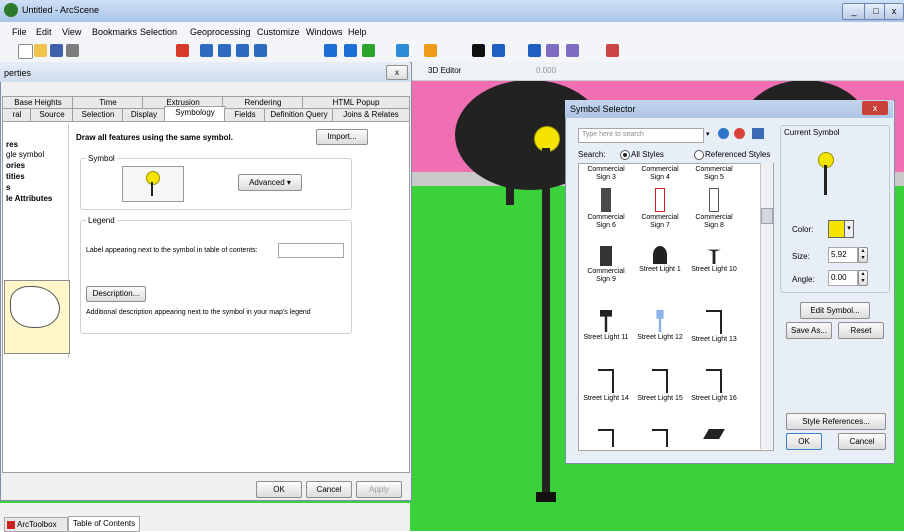 Image resolution: width=904 pixels, height=532 pixels. What do you see at coordinates (861, 330) in the screenshot?
I see `reset-button: Reset` at bounding box center [861, 330].